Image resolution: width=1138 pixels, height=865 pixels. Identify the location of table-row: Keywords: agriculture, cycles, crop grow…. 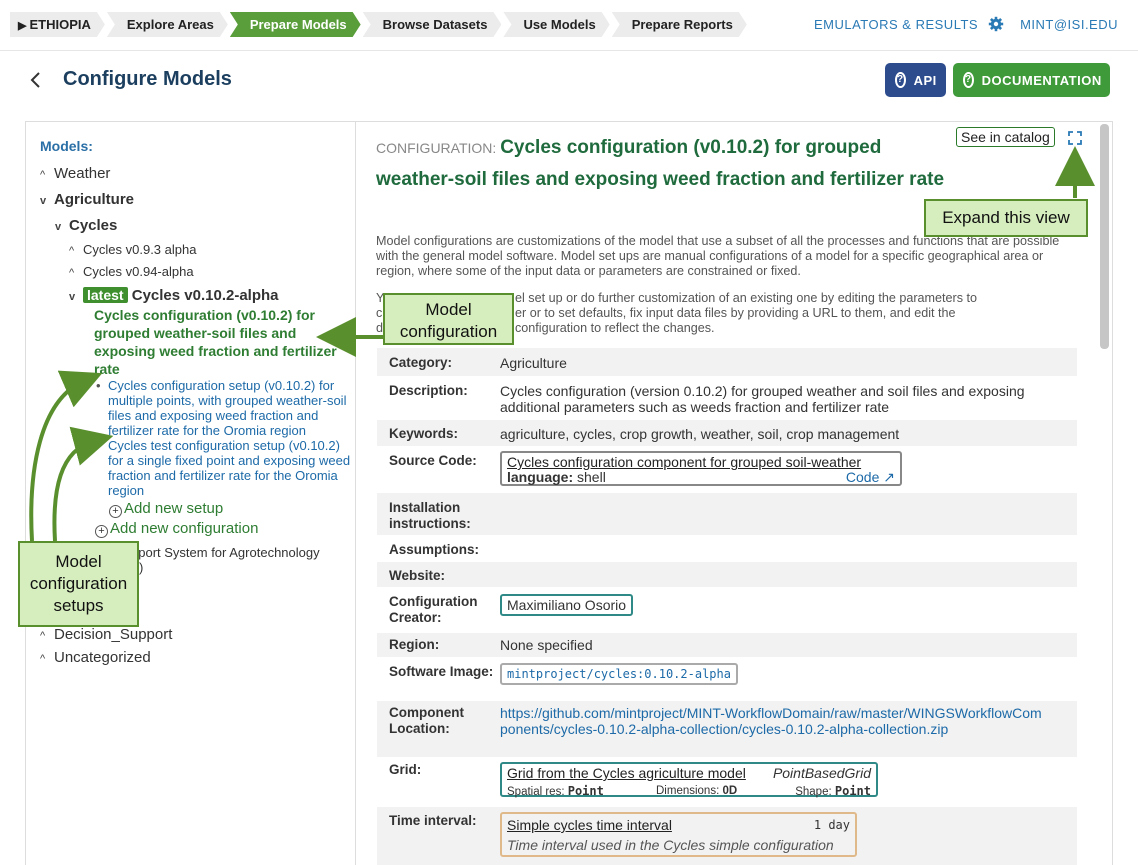
(727, 433).